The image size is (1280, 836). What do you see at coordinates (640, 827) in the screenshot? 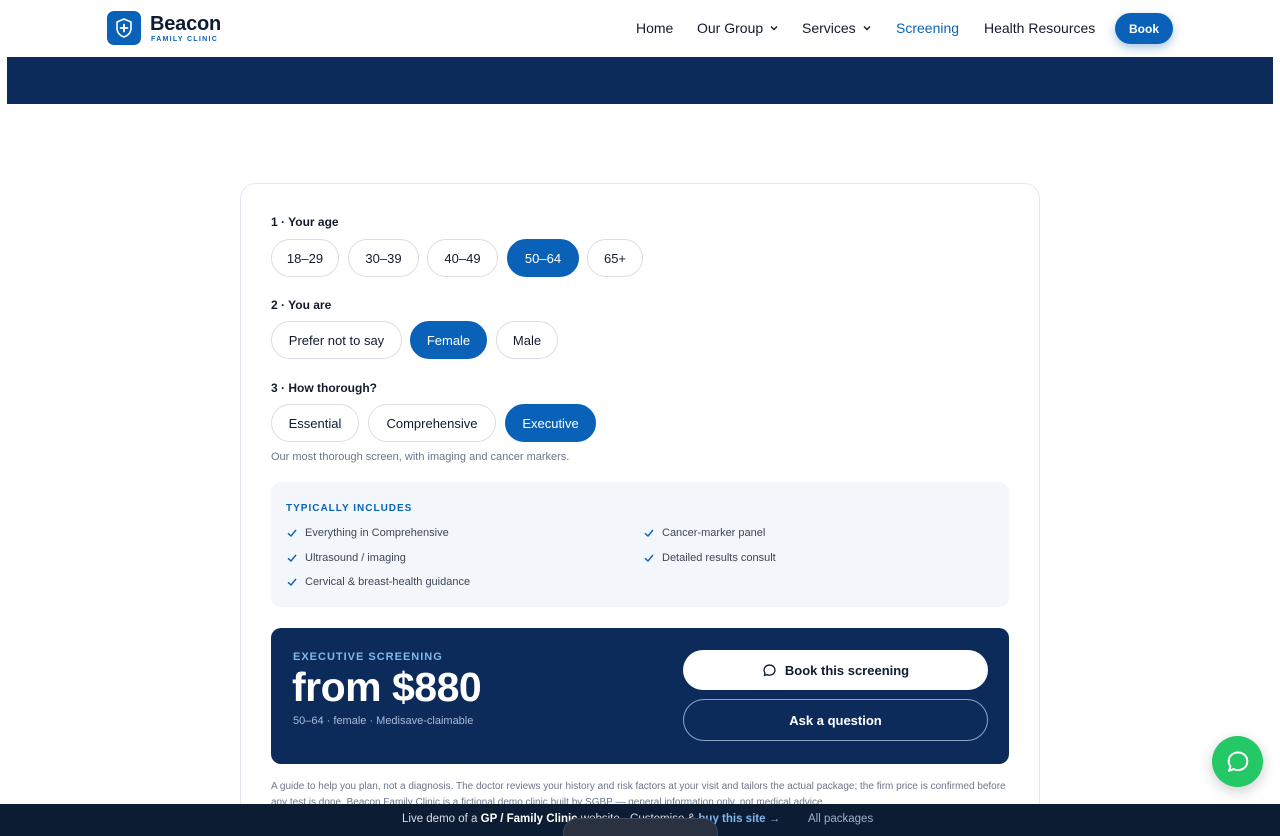
I see `floating-toolbar` at bounding box center [640, 827].